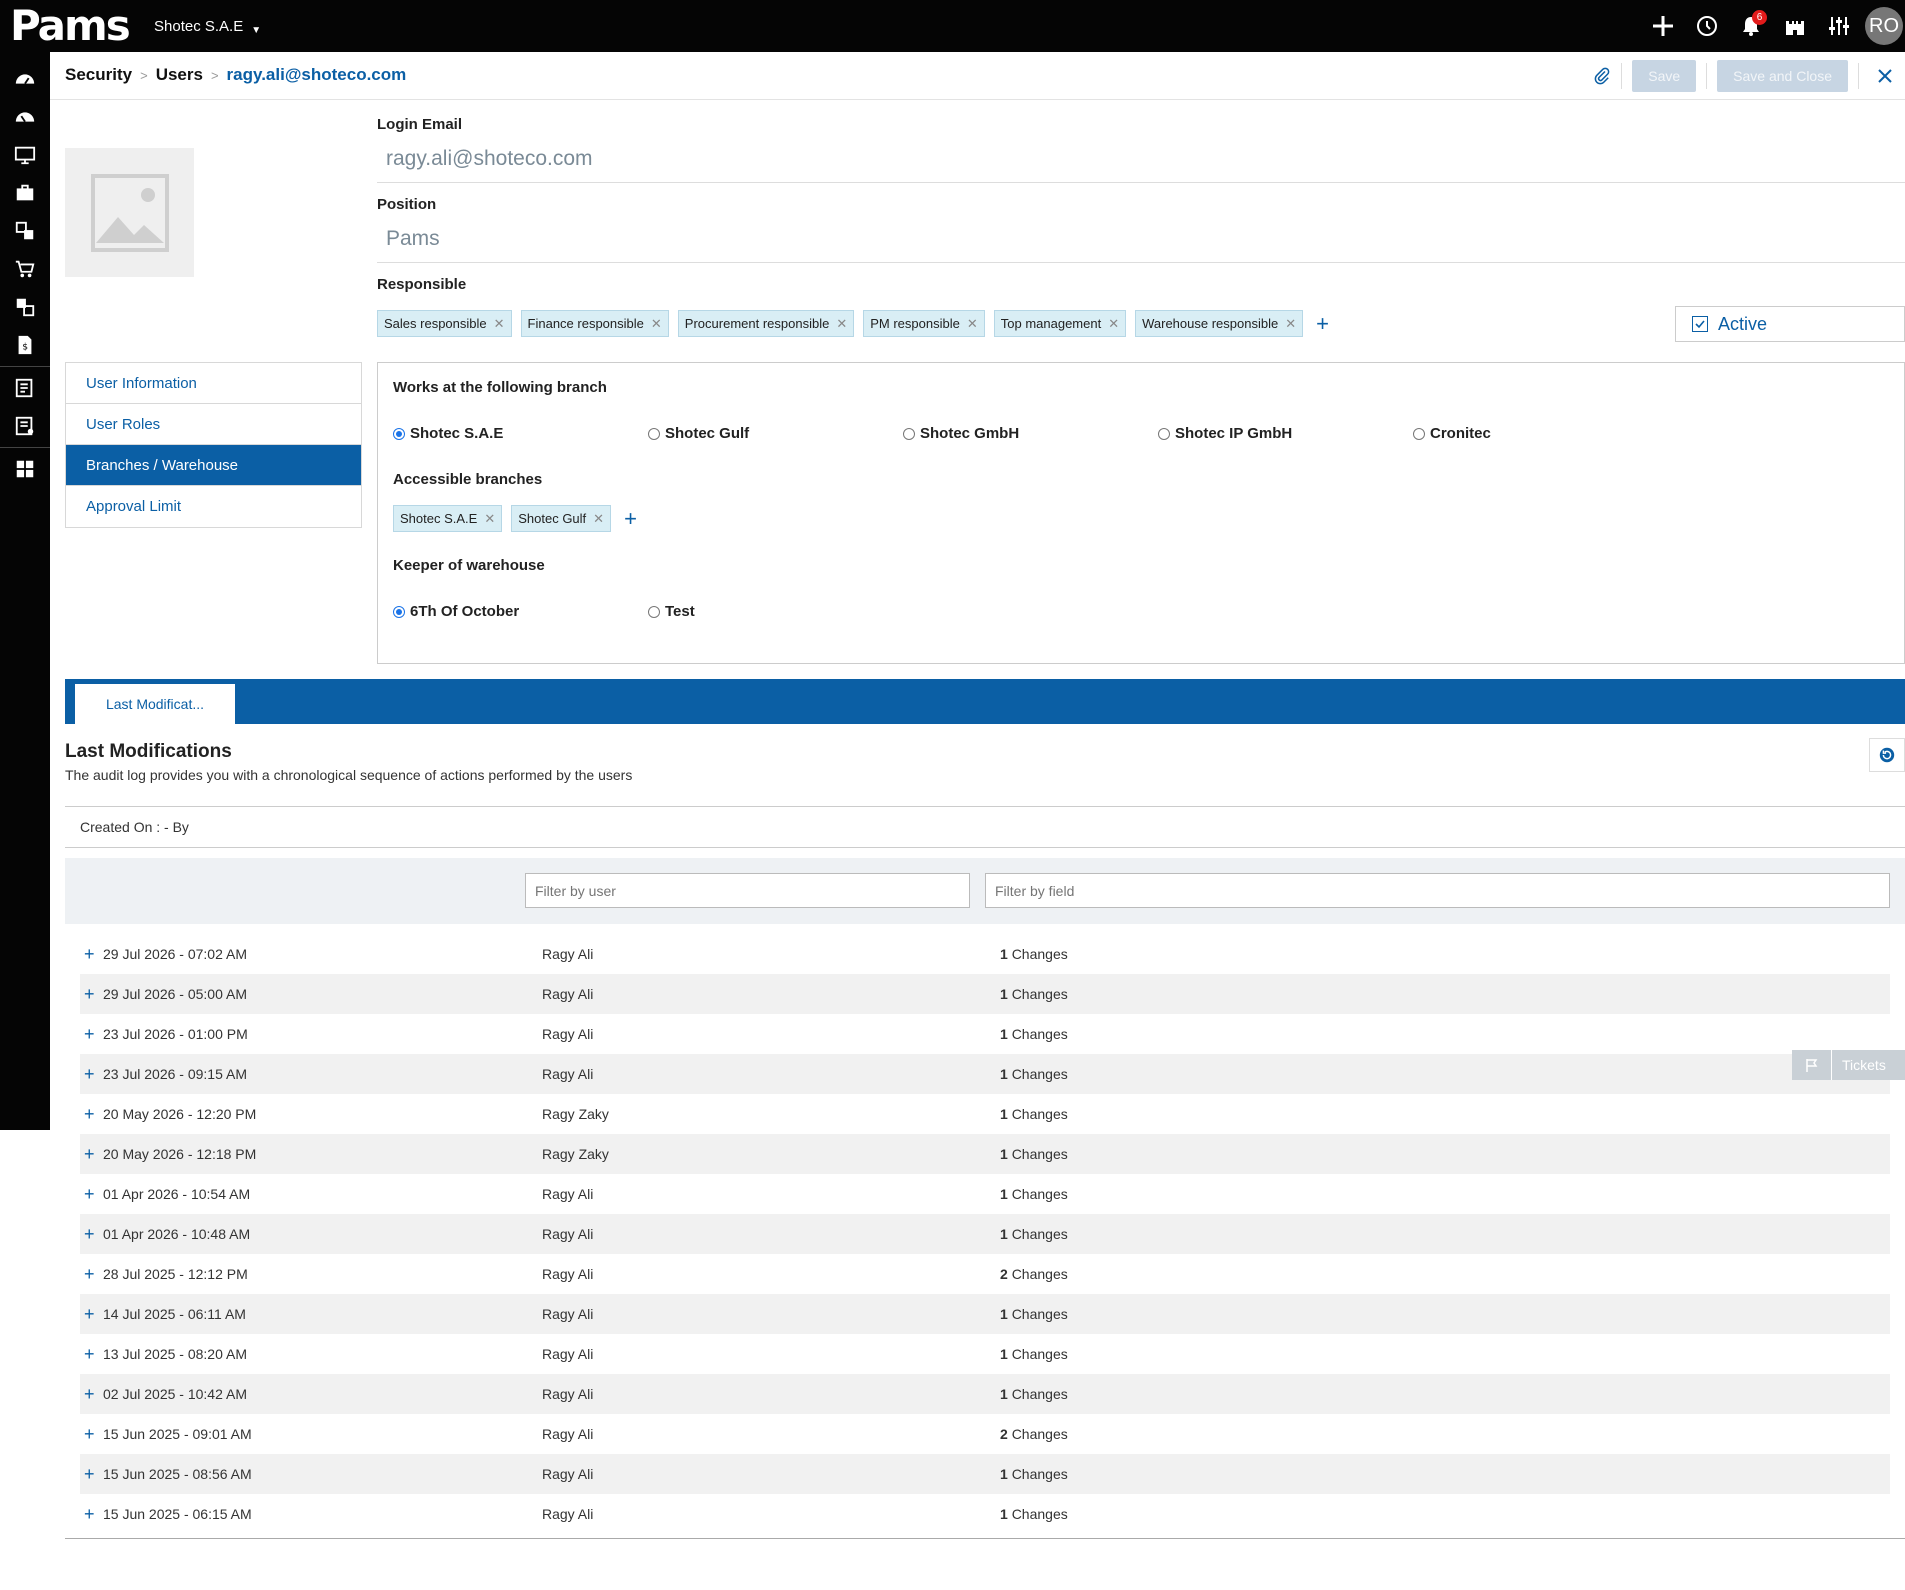  I want to click on grid-icon, so click(25, 469).